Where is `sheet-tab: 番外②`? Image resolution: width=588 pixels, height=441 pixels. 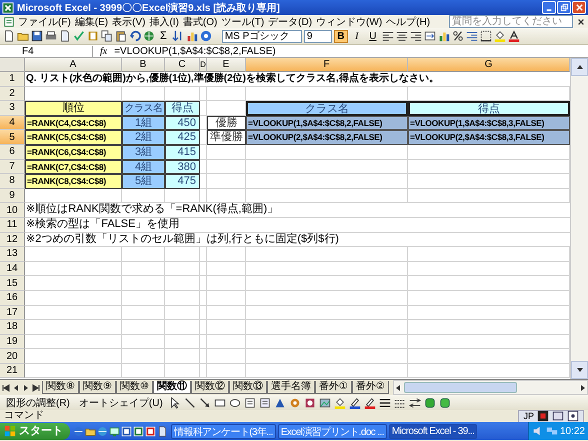 sheet-tab: 番外② is located at coordinates (370, 387).